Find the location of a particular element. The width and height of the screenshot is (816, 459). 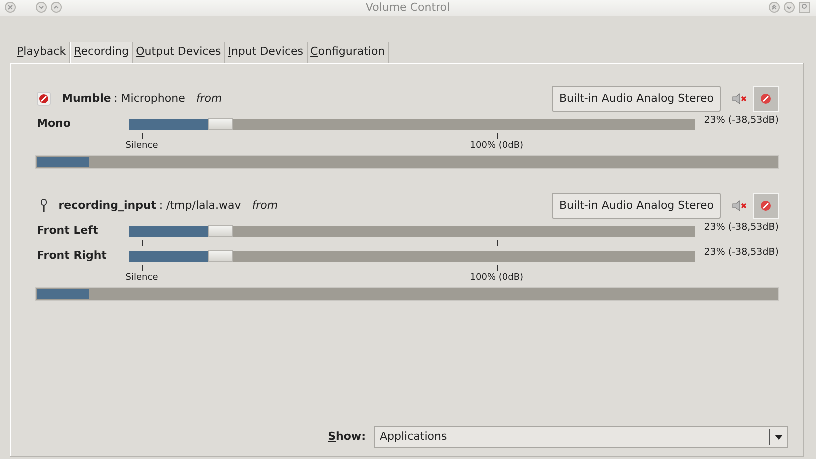

stream-name: recording_input is located at coordinates (107, 206).